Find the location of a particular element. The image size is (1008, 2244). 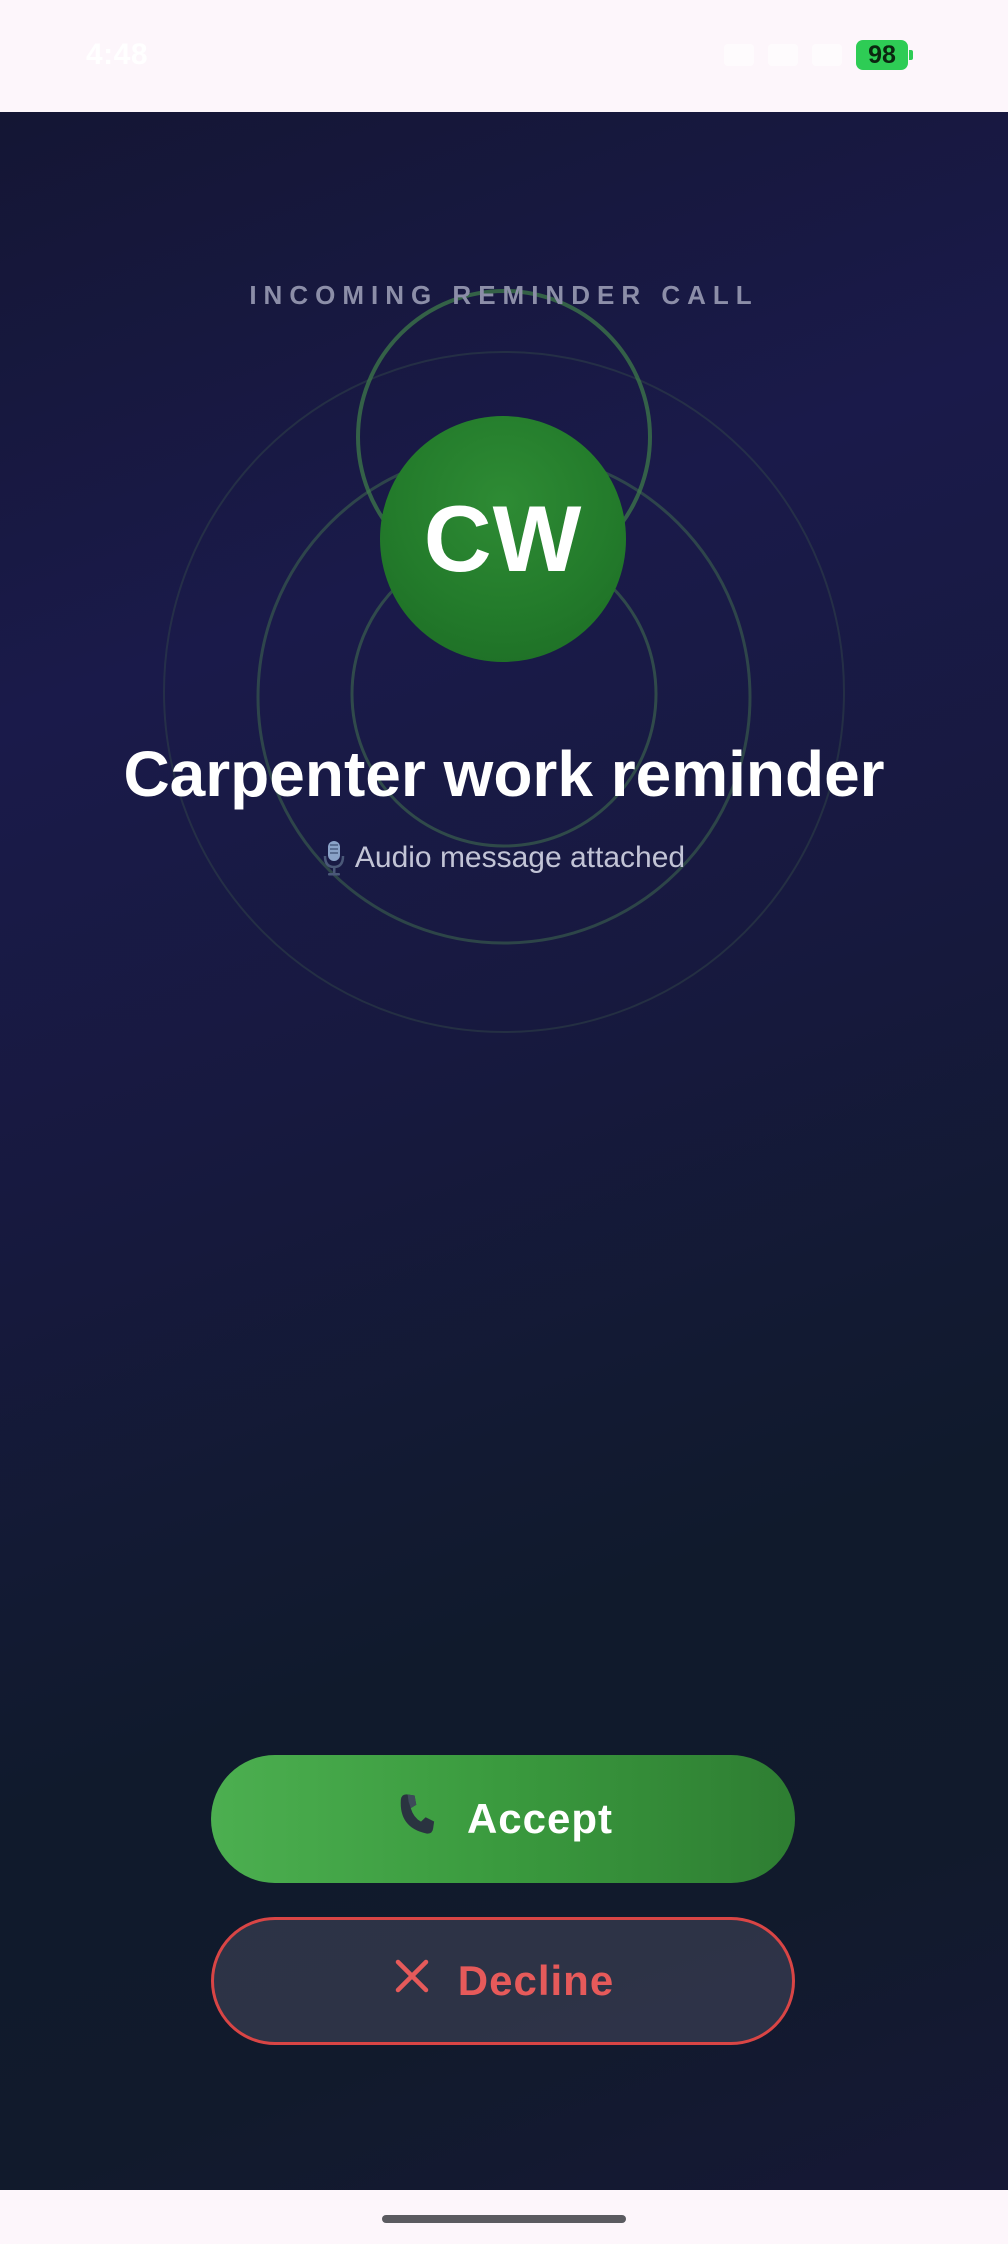

avatar-initials: CW is located at coordinates (503, 538).